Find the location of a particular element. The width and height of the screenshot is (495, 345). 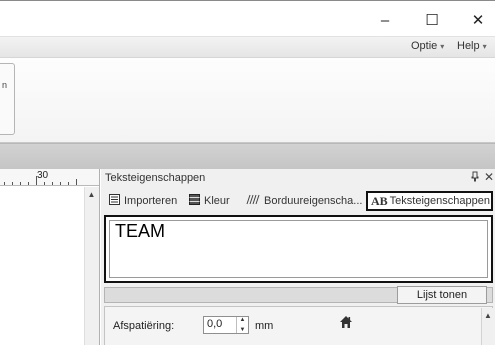

spacing-unit: mm is located at coordinates (264, 326).